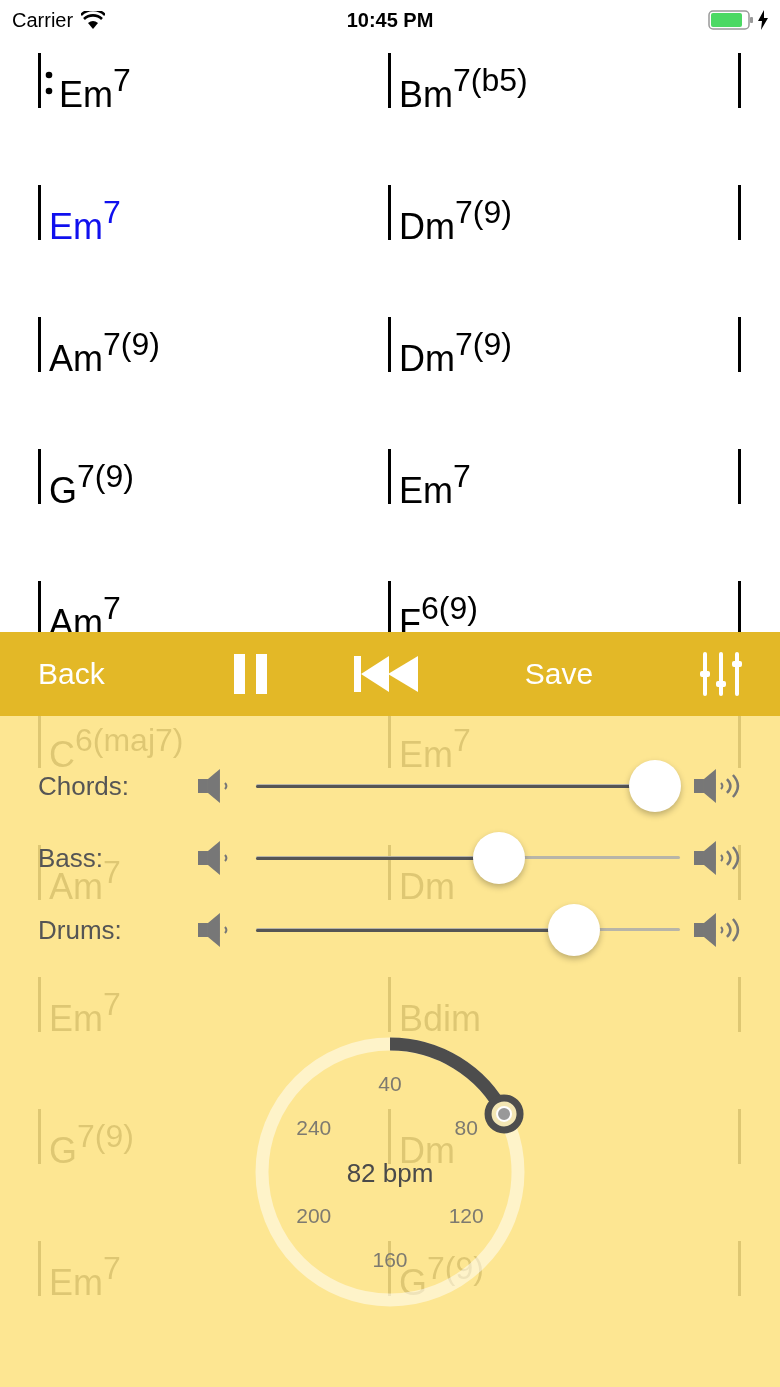 This screenshot has height=1387, width=780. Describe the element at coordinates (93, 20) in the screenshot. I see `wifi-icon` at that location.